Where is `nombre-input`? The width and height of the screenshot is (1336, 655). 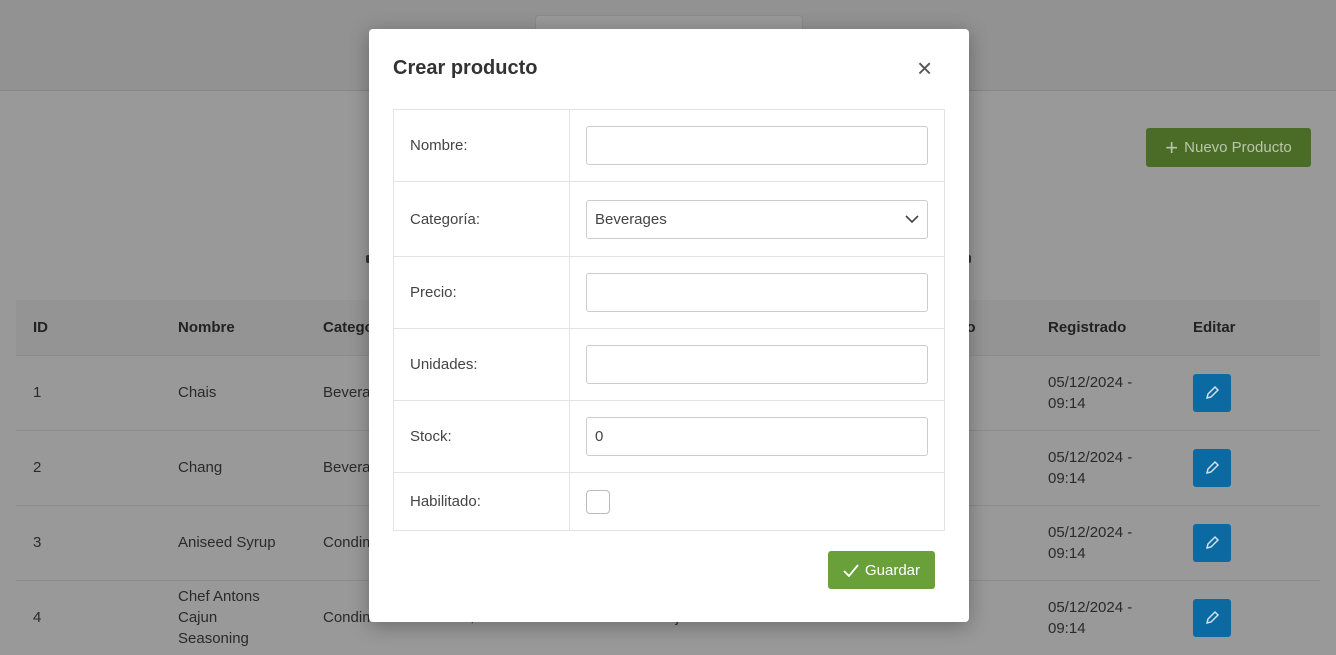
nombre-input is located at coordinates (757, 145).